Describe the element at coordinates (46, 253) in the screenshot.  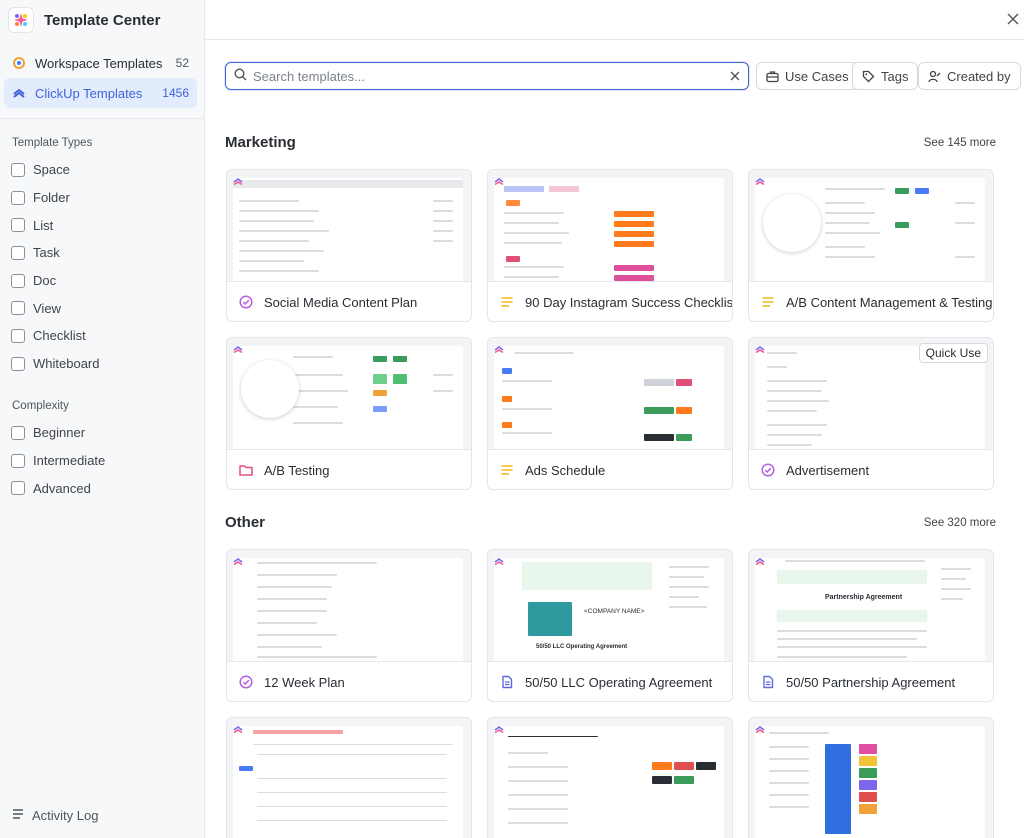
I see `filter-label: Task` at that location.